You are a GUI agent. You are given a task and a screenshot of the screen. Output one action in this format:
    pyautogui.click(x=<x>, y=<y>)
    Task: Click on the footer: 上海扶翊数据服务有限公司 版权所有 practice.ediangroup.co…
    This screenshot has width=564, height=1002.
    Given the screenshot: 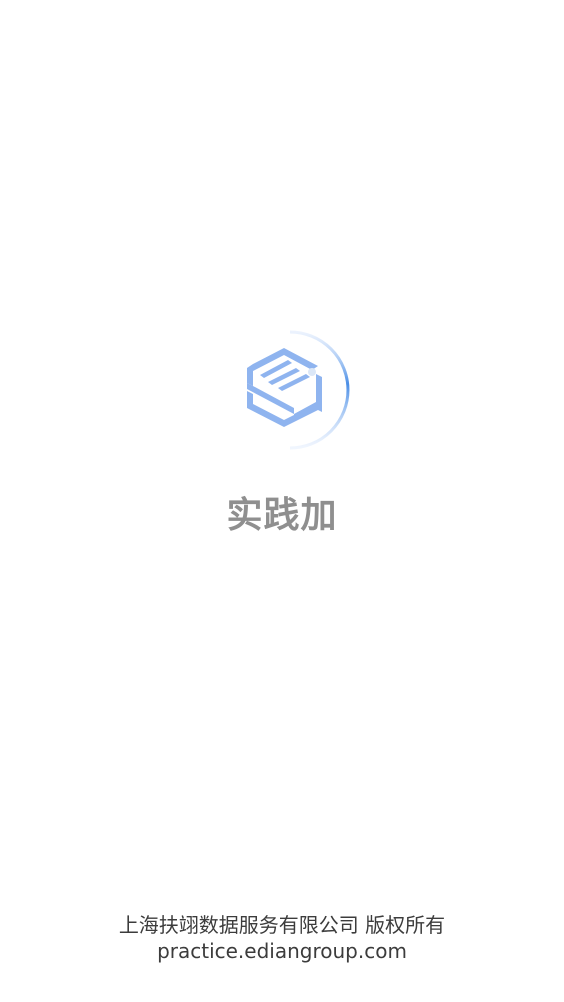 What is the action you would take?
    pyautogui.click(x=282, y=938)
    